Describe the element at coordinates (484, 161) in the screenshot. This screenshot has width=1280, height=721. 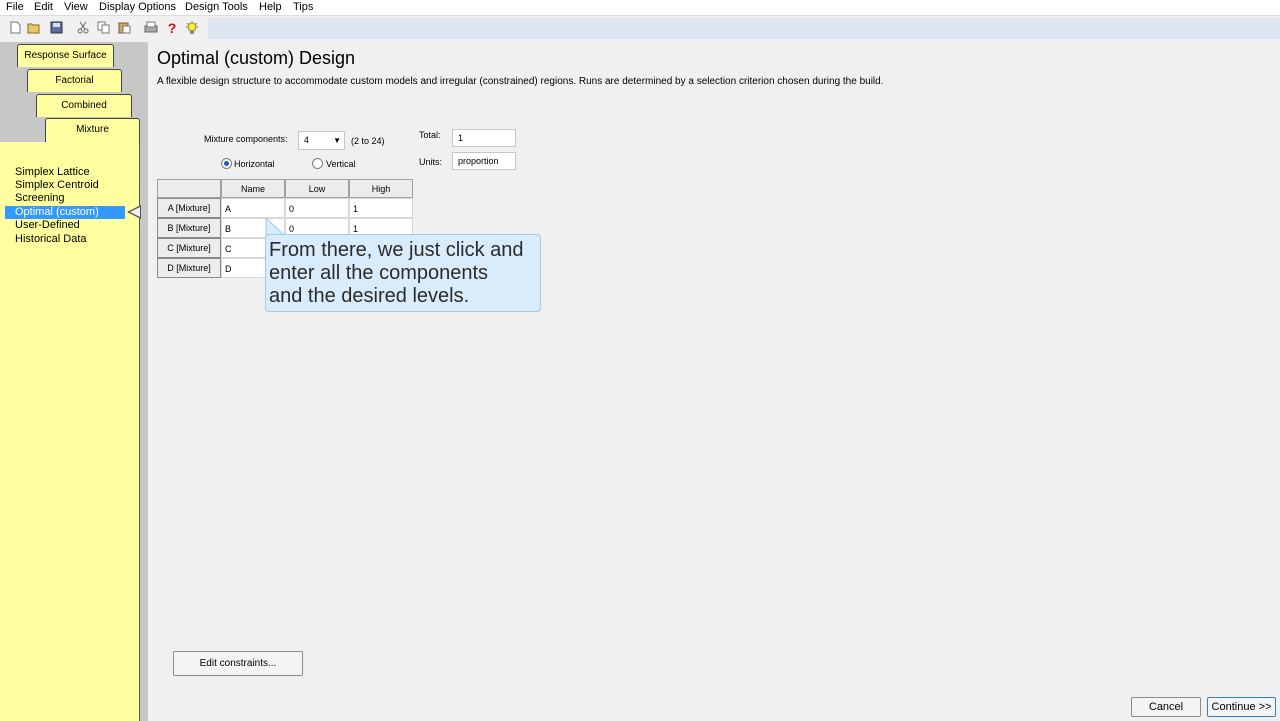
I see `units-field: proportion` at that location.